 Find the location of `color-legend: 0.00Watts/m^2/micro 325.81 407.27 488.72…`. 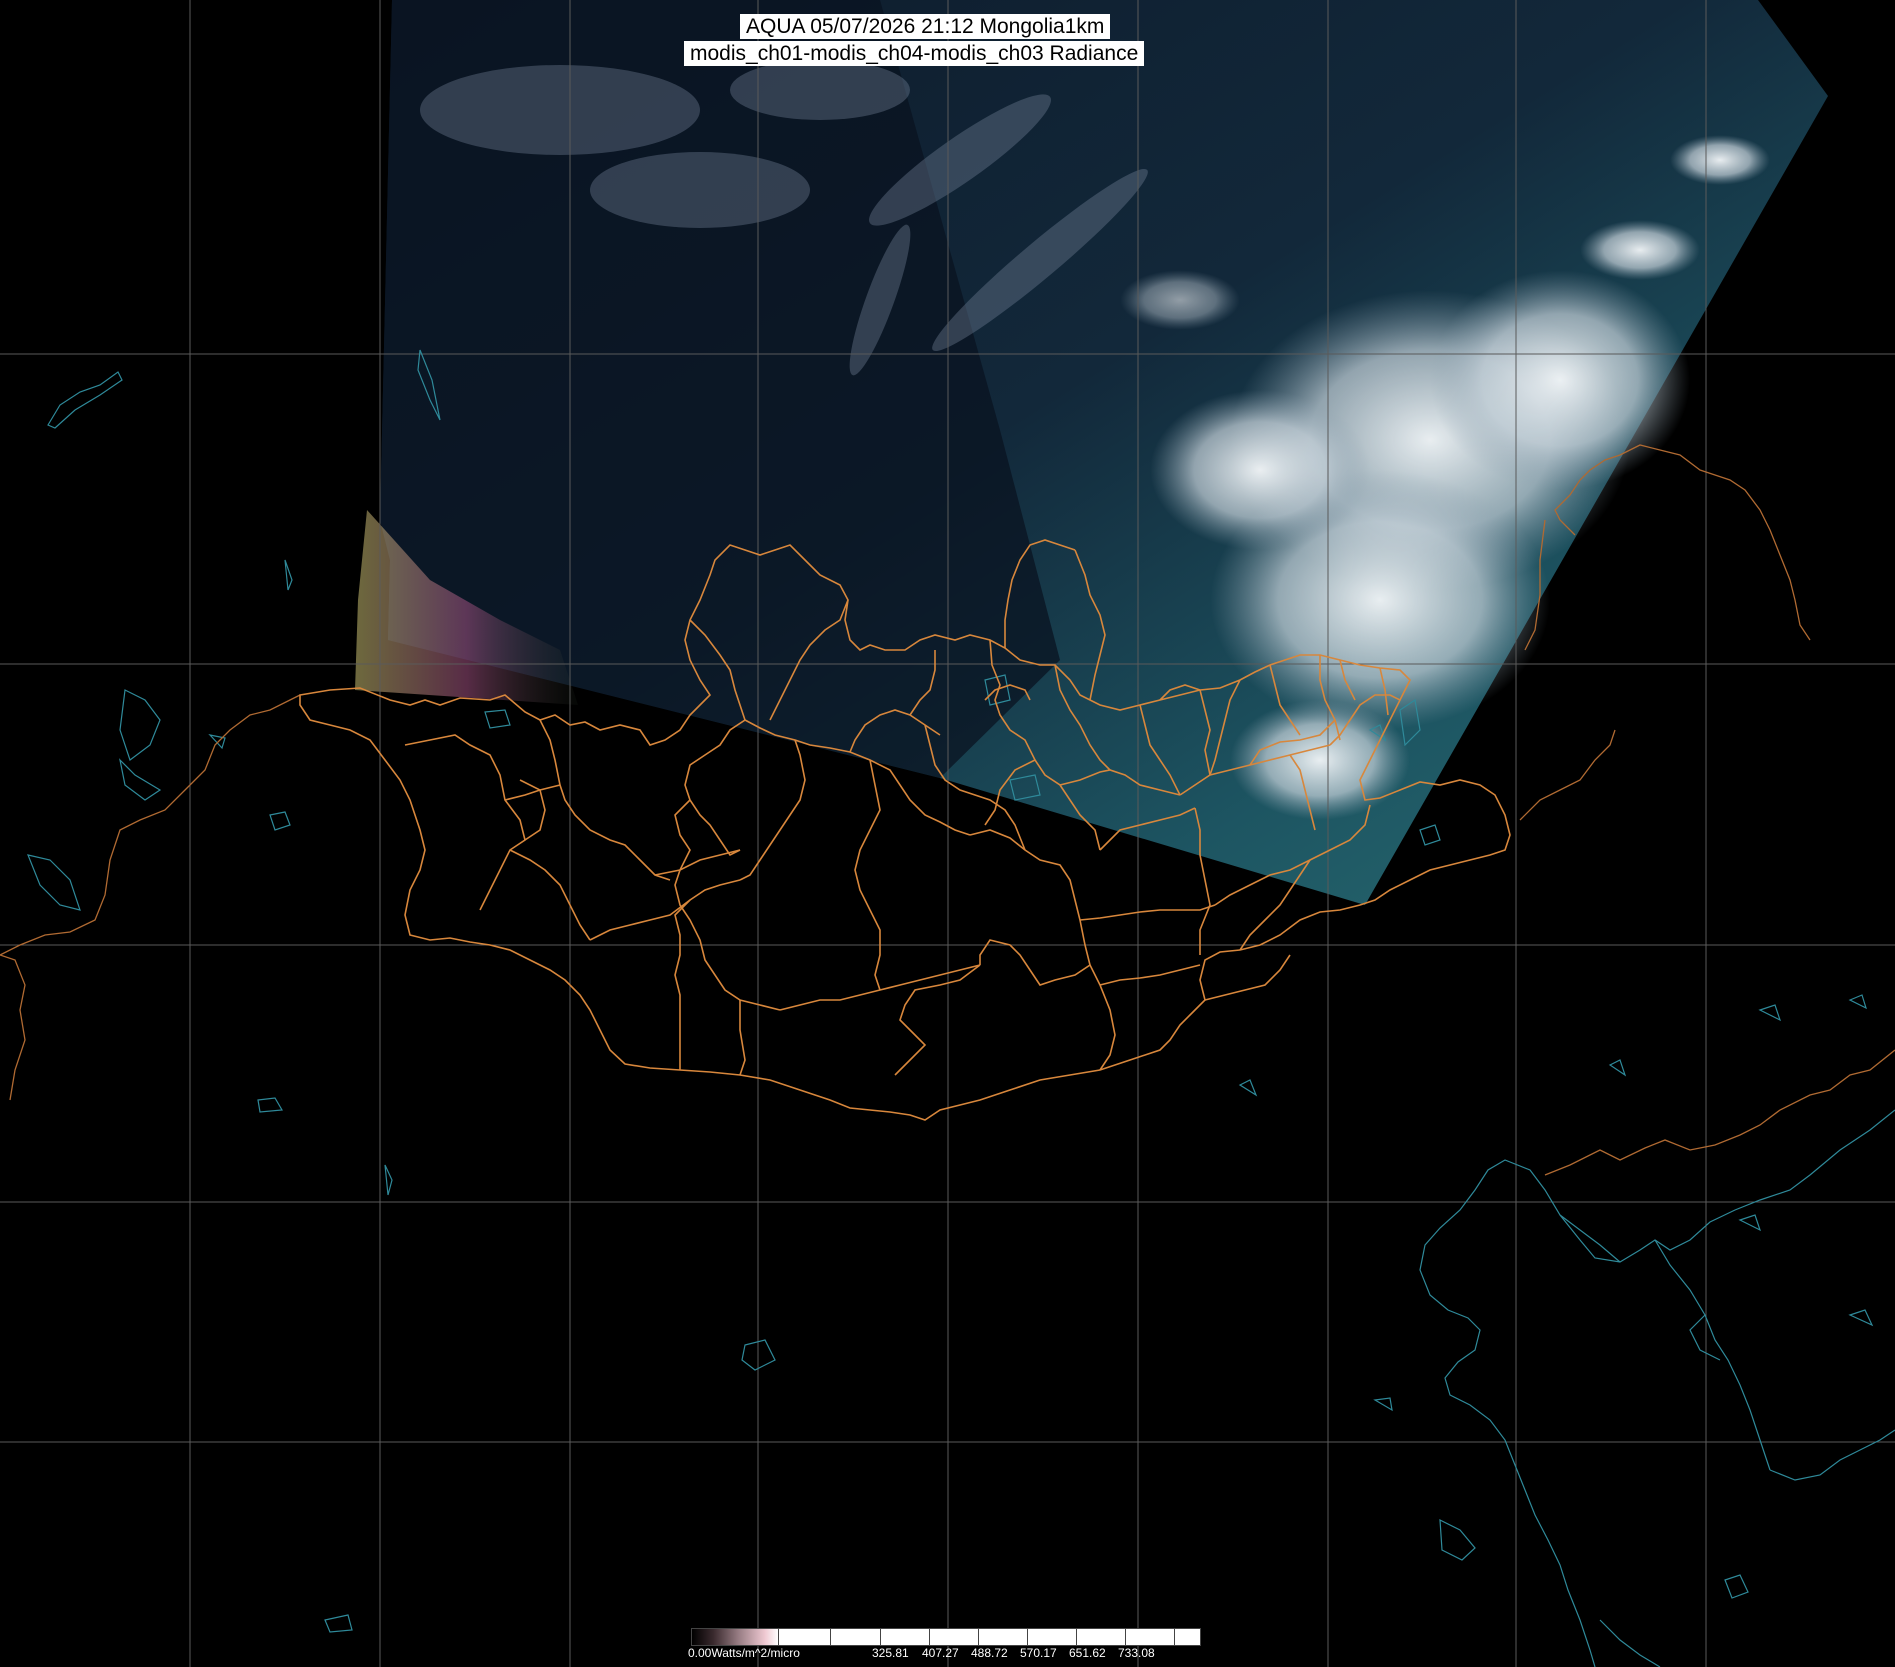

color-legend: 0.00Watts/m^2/micro 325.81 407.27 488.72… is located at coordinates (946, 1647).